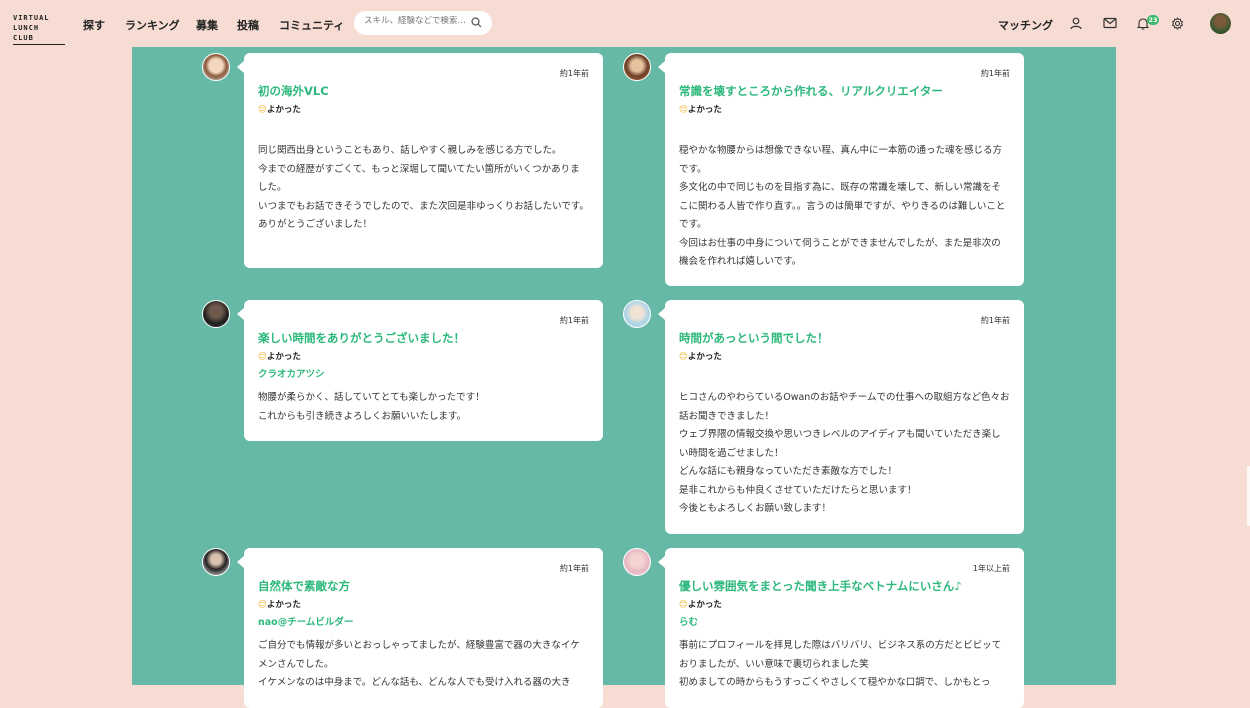 The height and width of the screenshot is (708, 1250). Describe the element at coordinates (152, 25) in the screenshot. I see `nav-ranking: ランキング` at that location.